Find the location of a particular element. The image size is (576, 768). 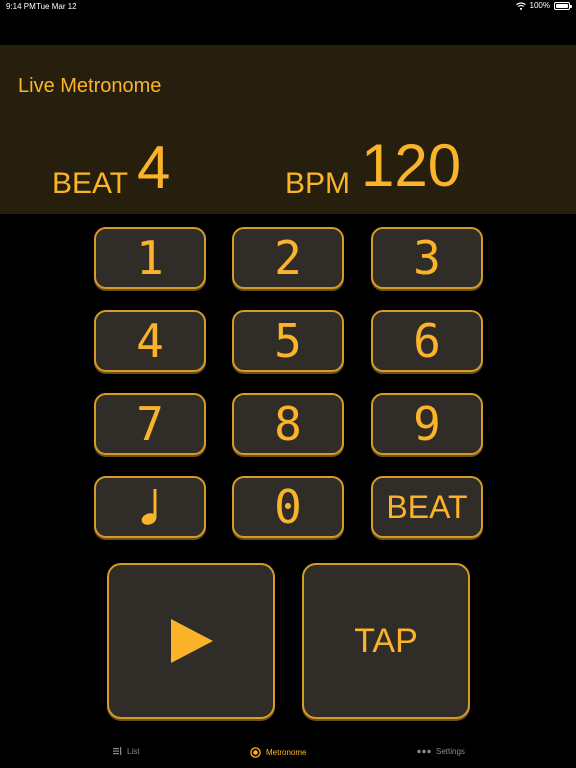

bpm-label: BPM is located at coordinates (318, 183).